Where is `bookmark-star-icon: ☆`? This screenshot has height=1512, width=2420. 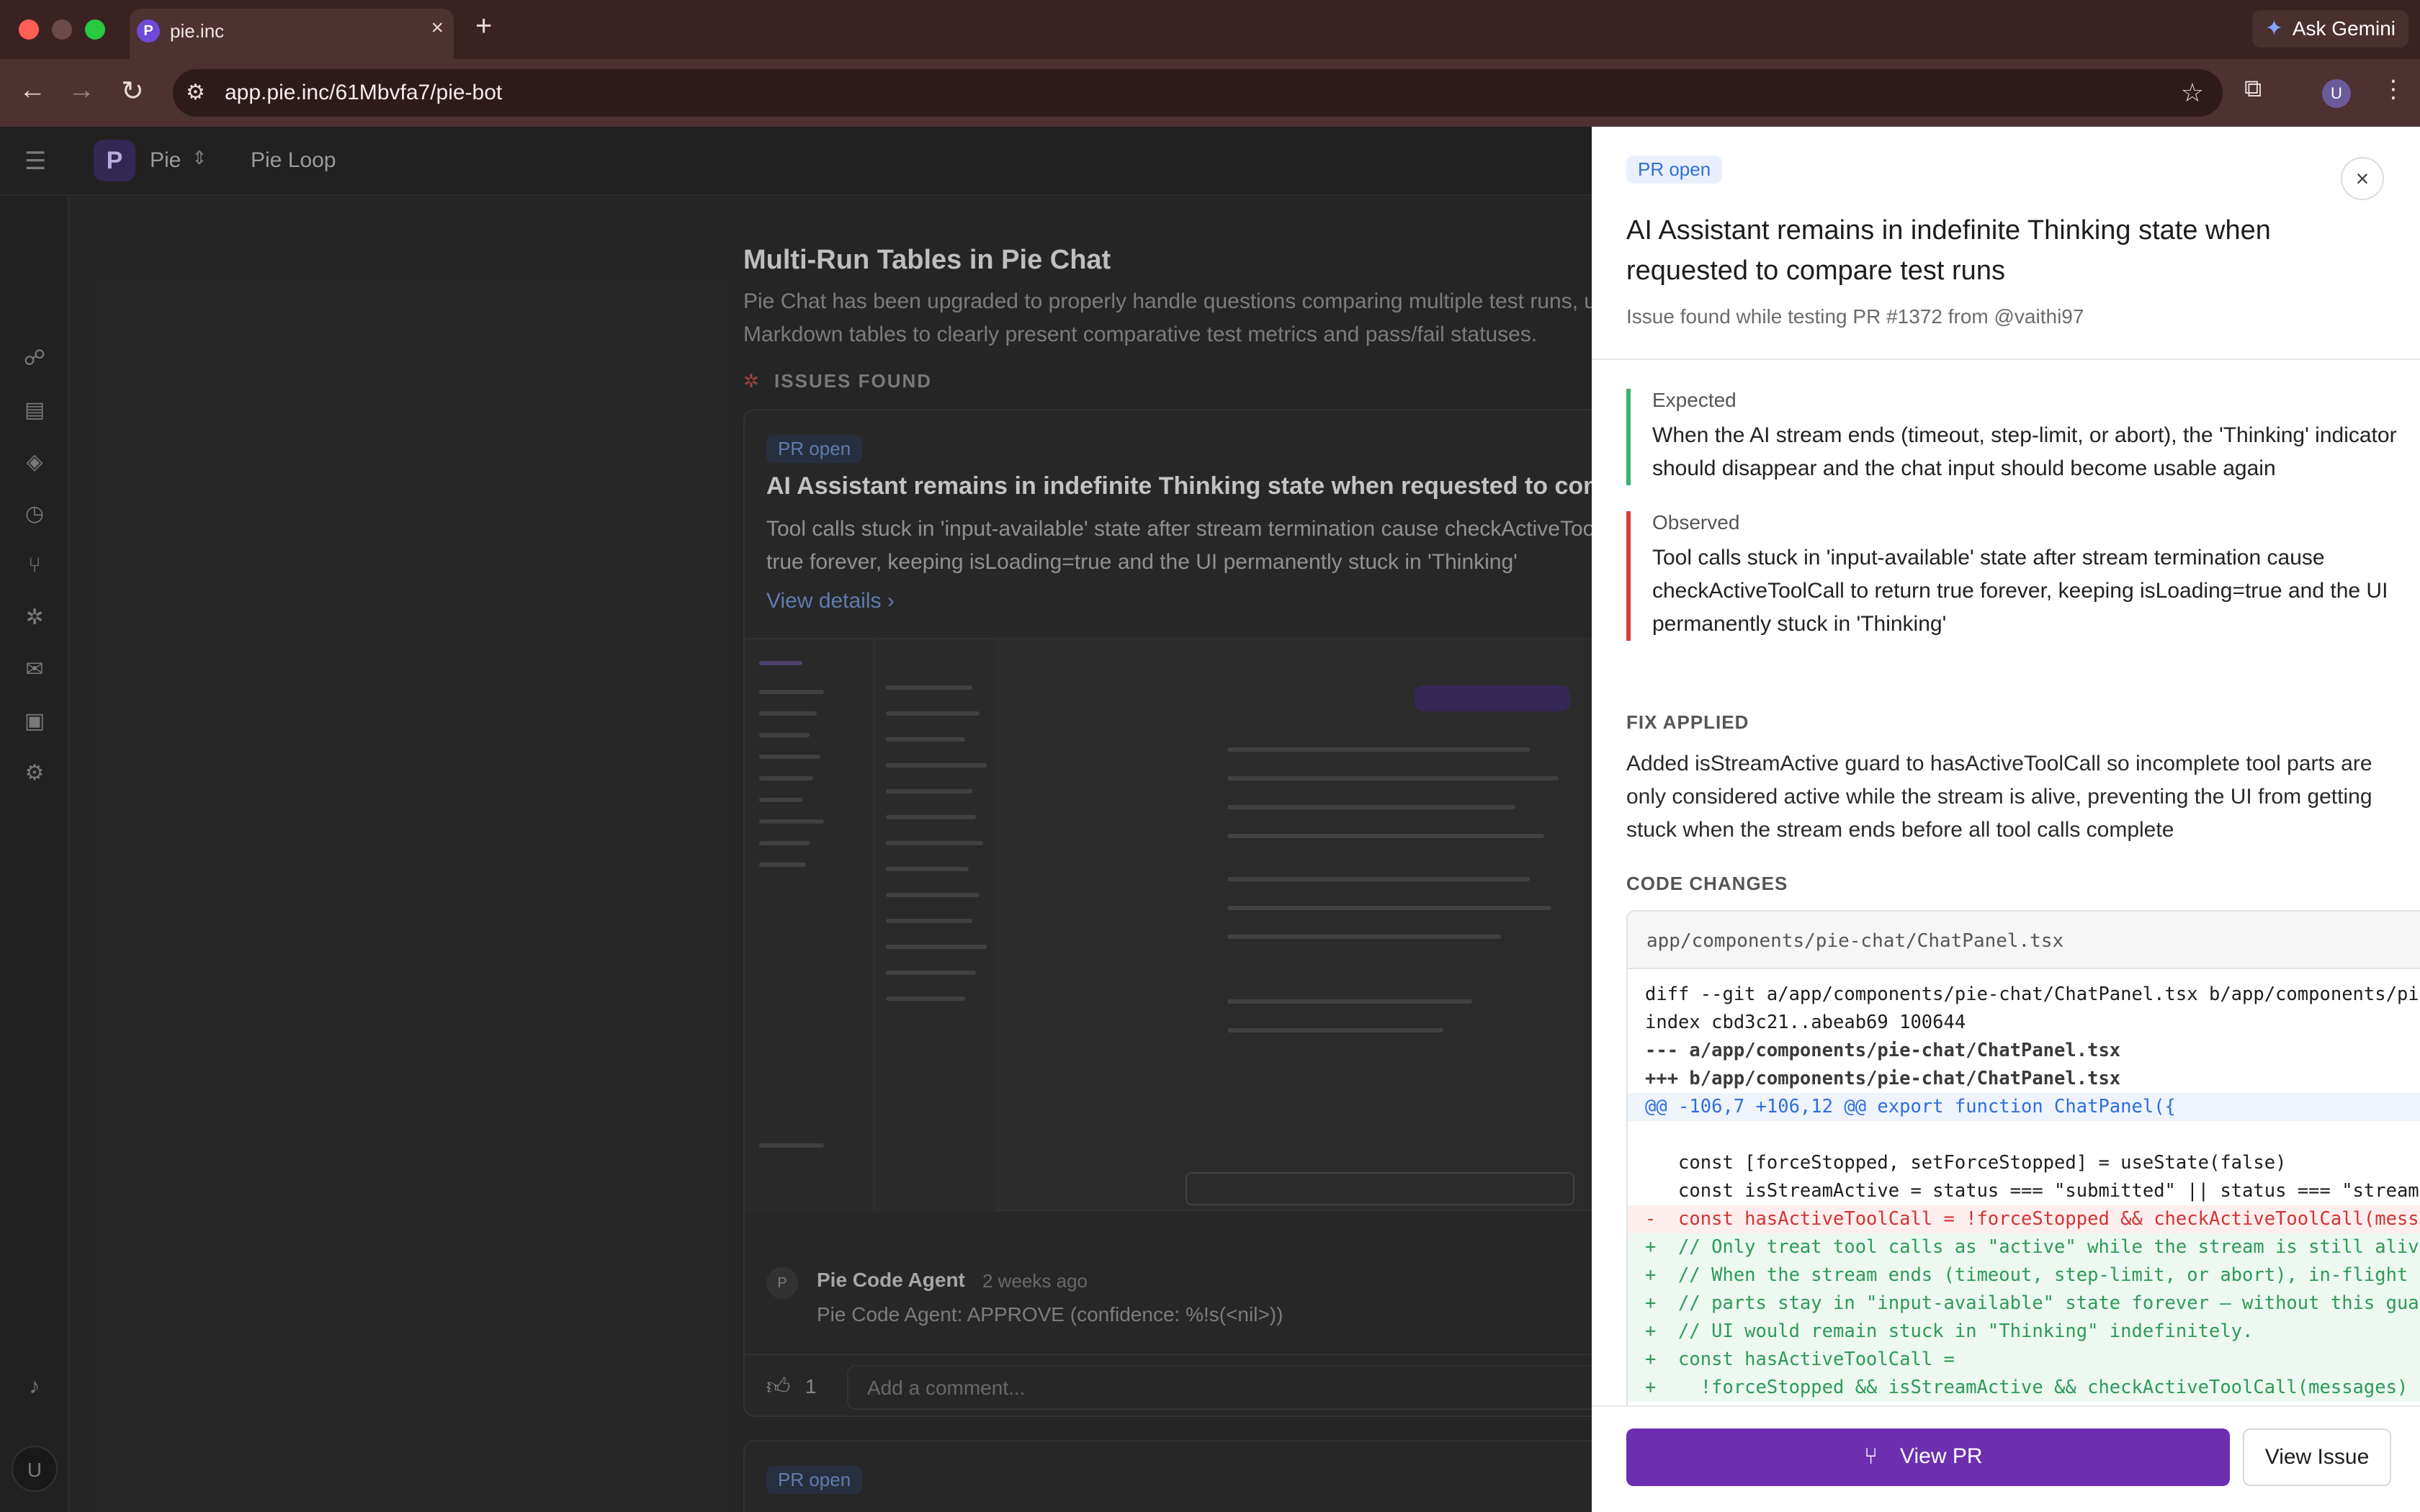
bookmark-star-icon: ☆ is located at coordinates (2192, 93).